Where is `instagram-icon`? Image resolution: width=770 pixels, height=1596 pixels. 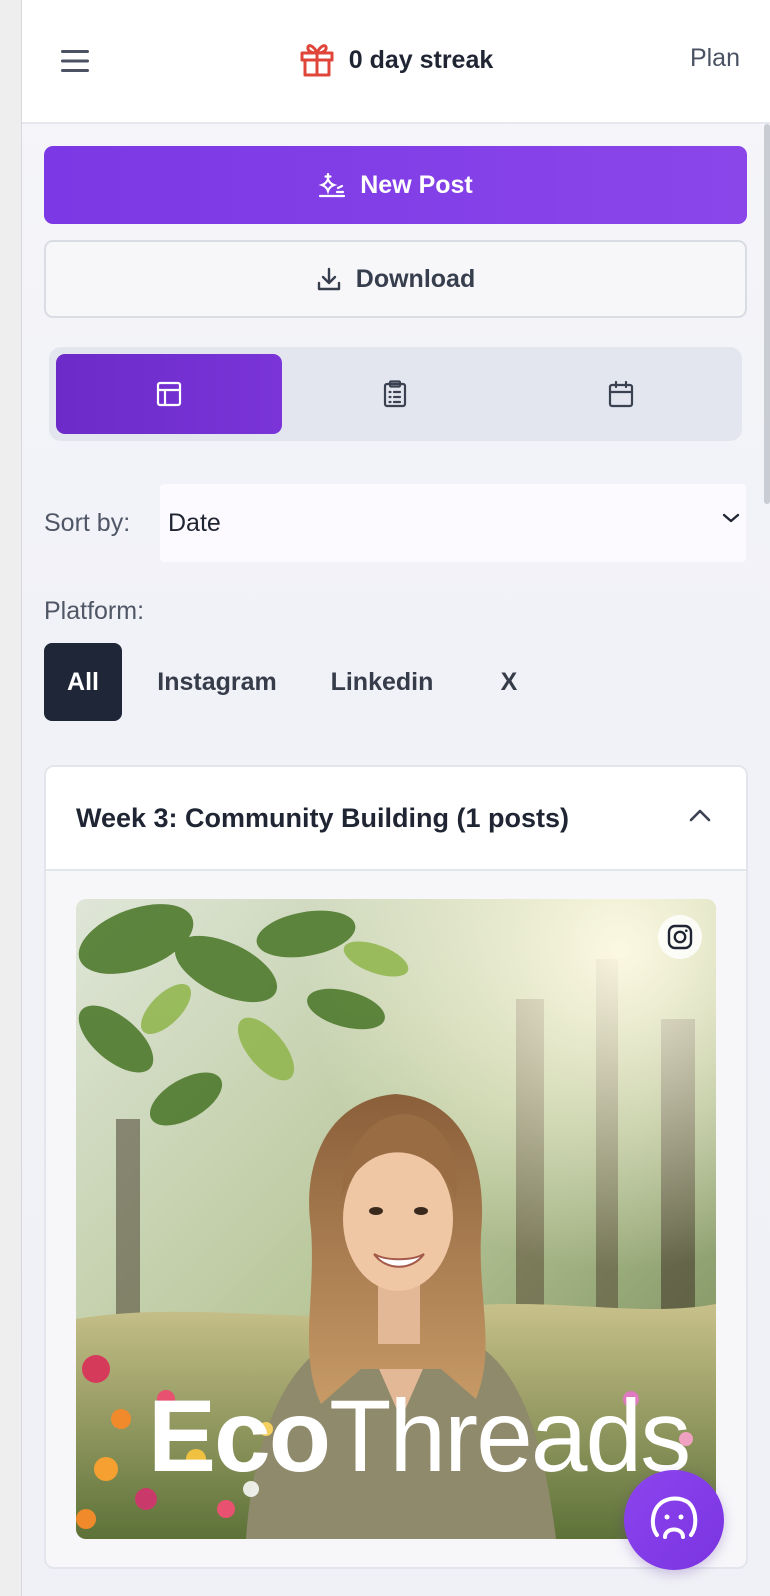 instagram-icon is located at coordinates (680, 937).